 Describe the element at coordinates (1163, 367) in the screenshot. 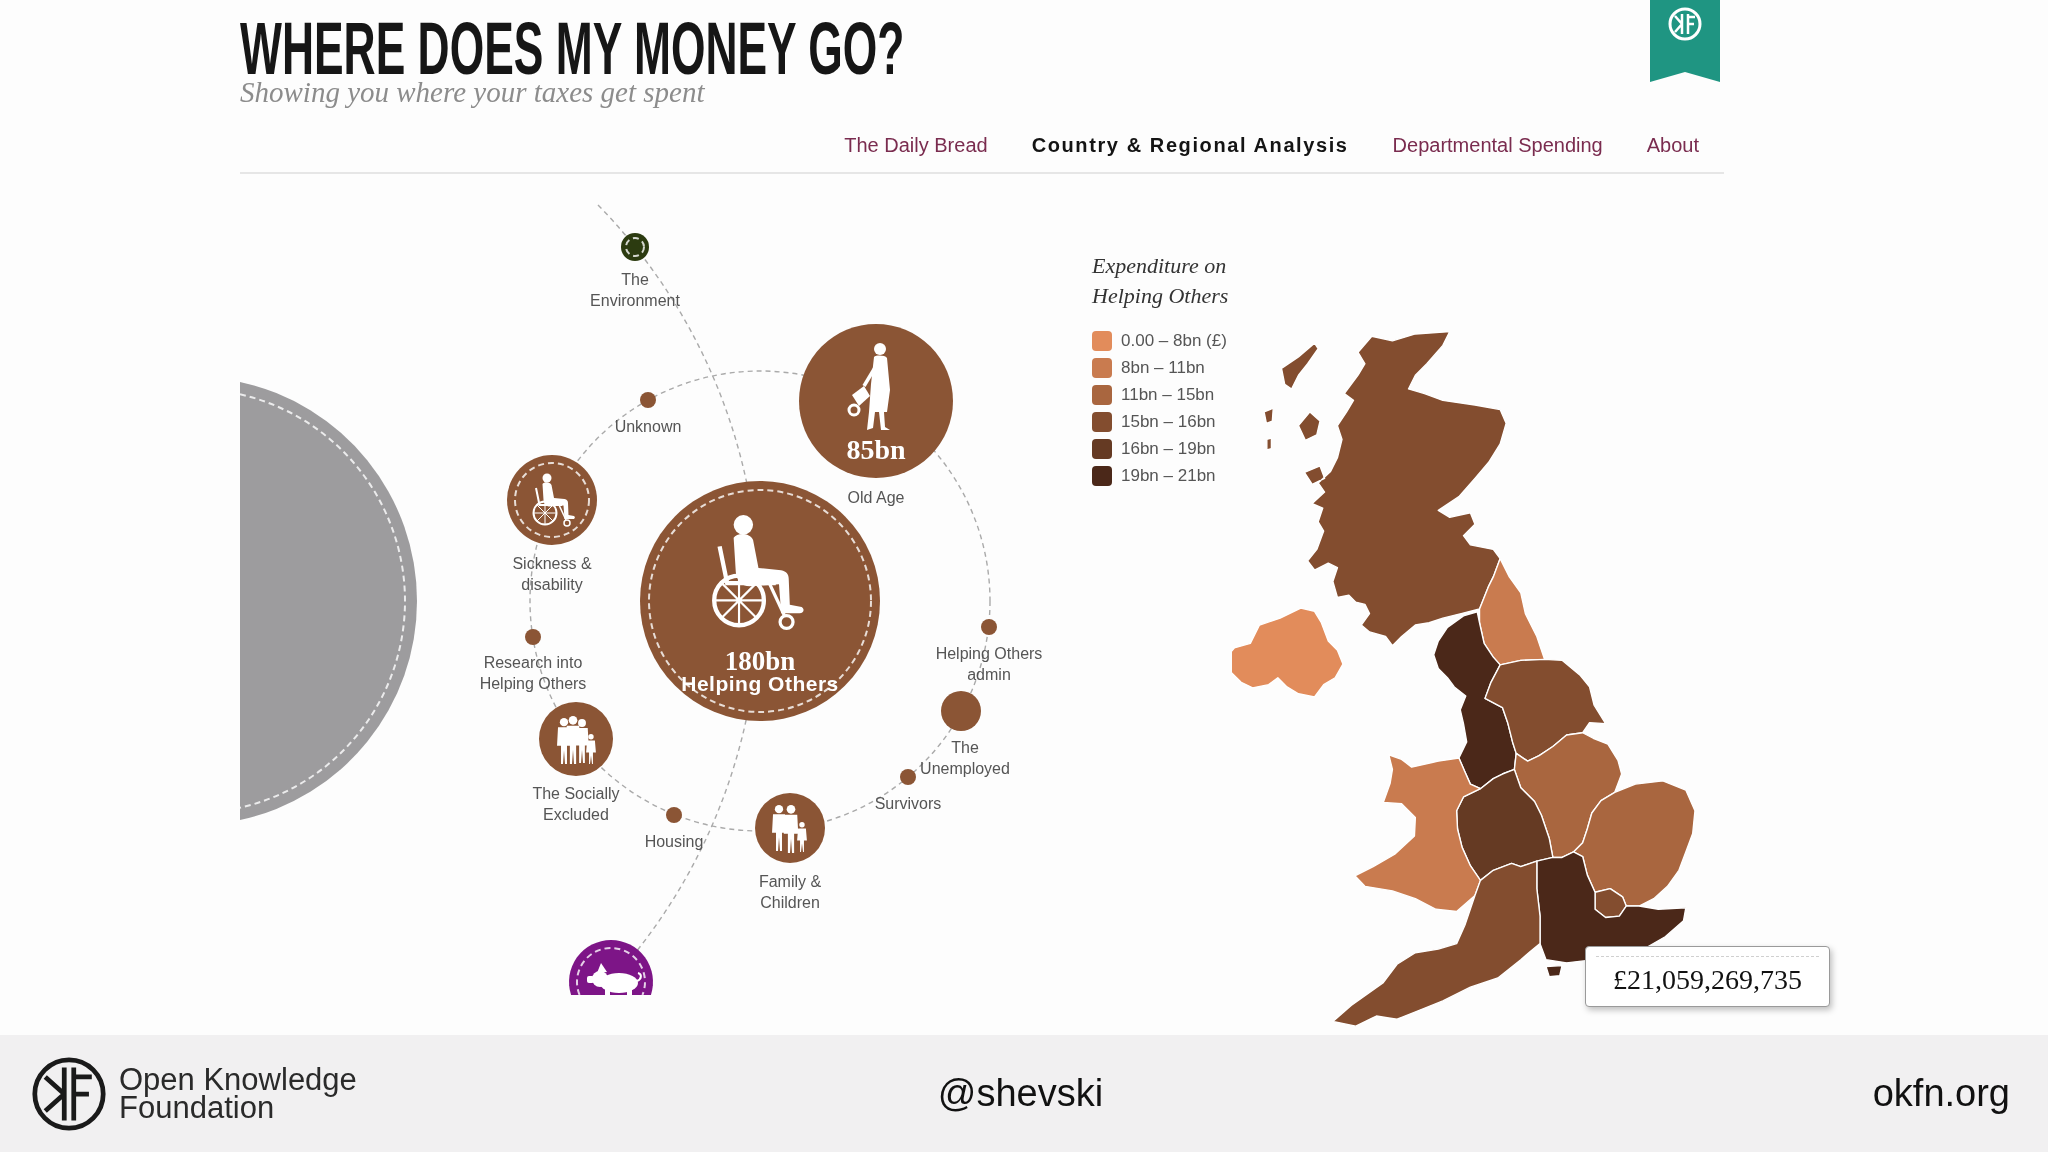

I see `legend-label: 8bn – 11bn` at that location.